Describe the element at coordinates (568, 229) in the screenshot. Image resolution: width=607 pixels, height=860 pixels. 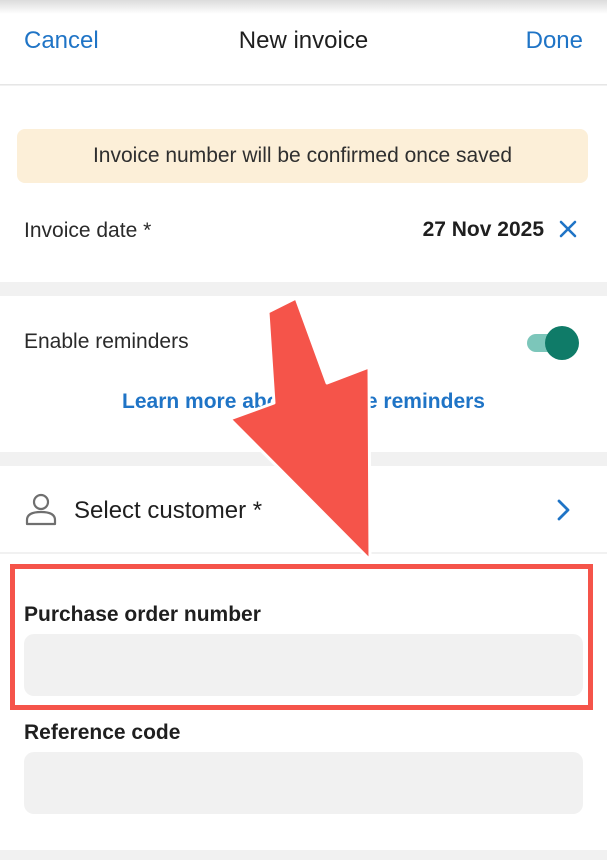
I see `close-icon` at that location.